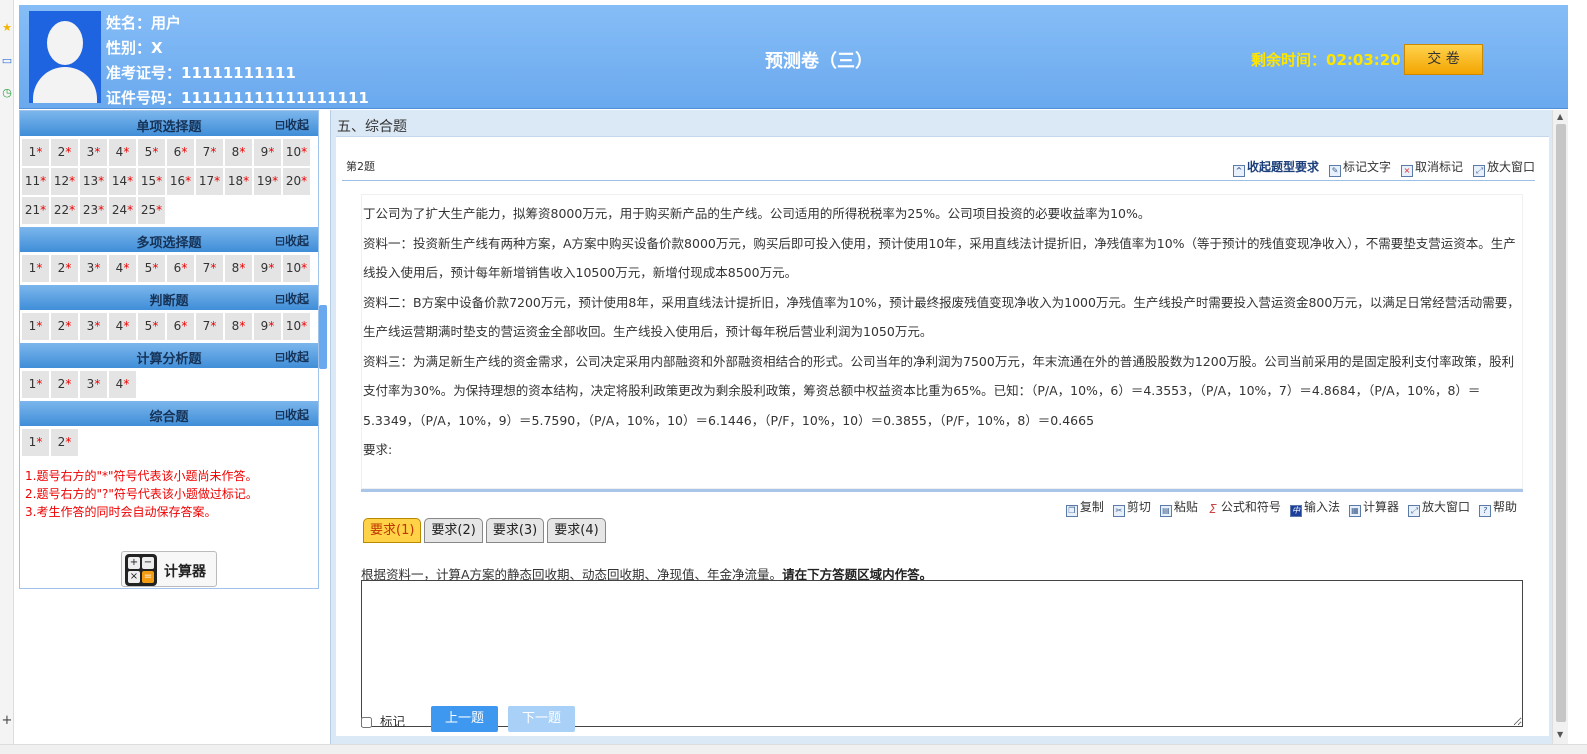  I want to click on answer-textarea, so click(942, 653).